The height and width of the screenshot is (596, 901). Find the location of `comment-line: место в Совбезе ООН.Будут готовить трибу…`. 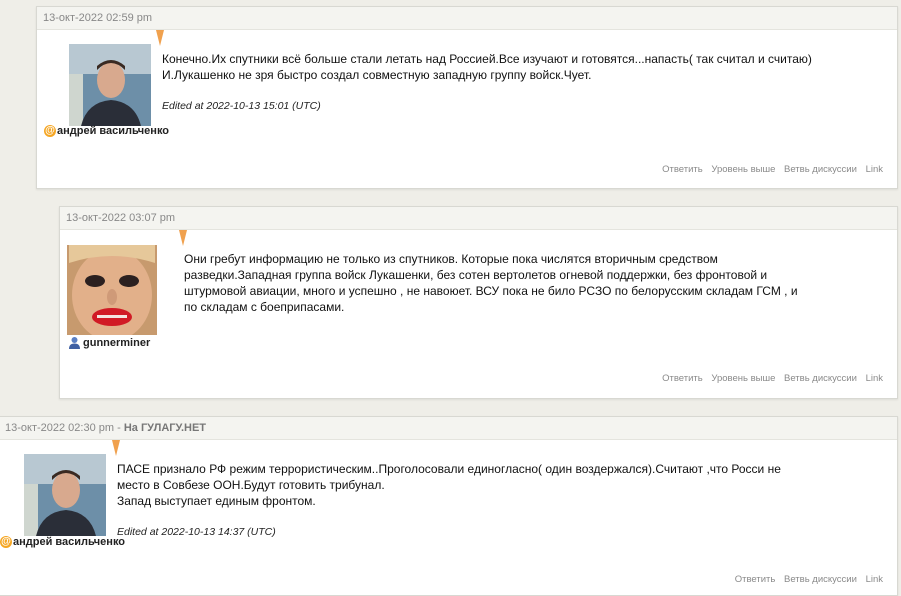

comment-line: место в Совбезе ООН.Будут готовить трибу… is located at coordinates (251, 485).